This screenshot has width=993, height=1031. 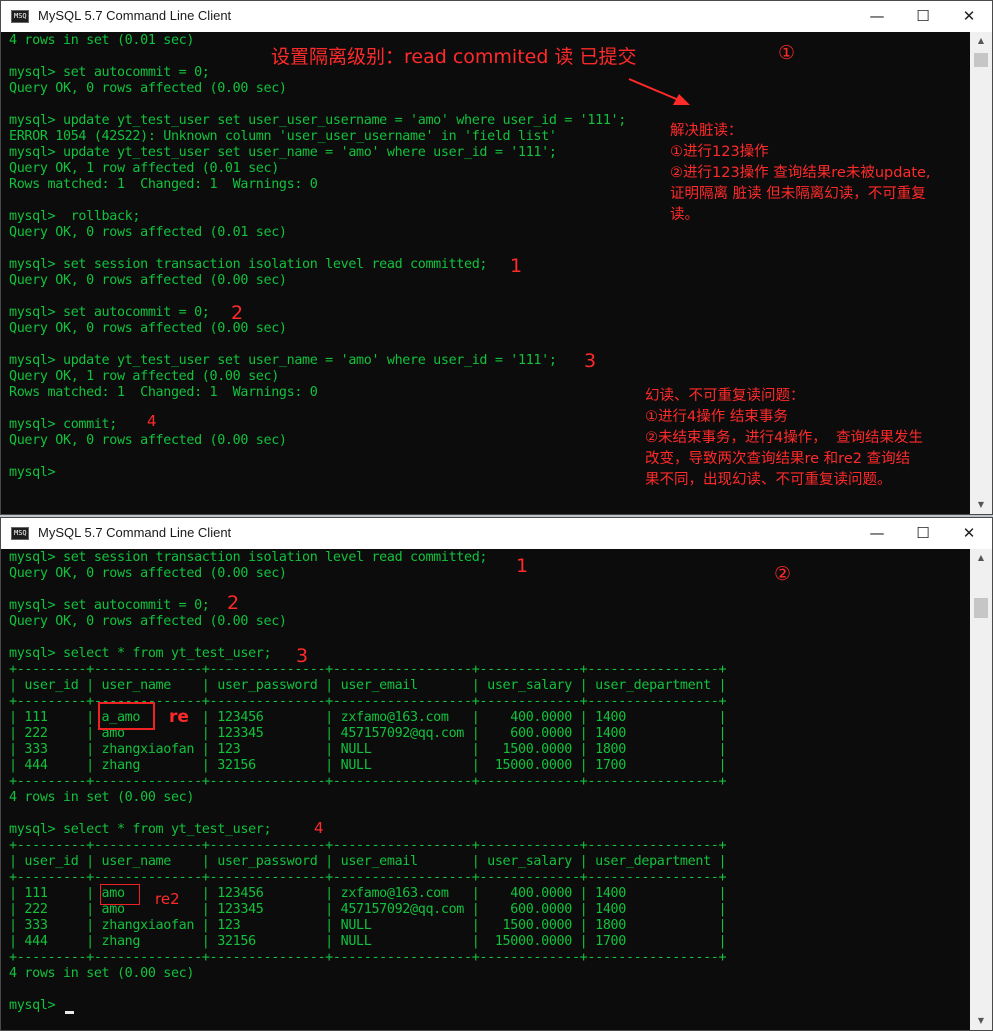 What do you see at coordinates (32, 1005) in the screenshot?
I see `console-line: mysql>` at bounding box center [32, 1005].